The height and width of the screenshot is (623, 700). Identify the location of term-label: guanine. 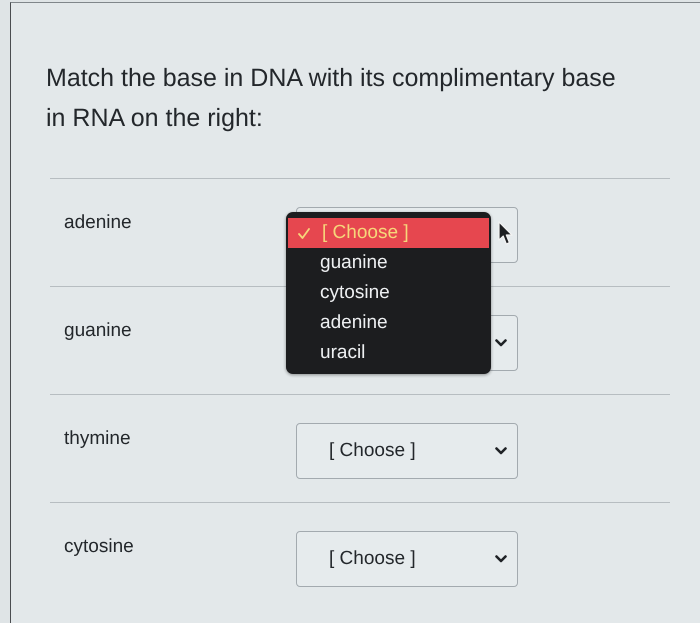
(98, 331).